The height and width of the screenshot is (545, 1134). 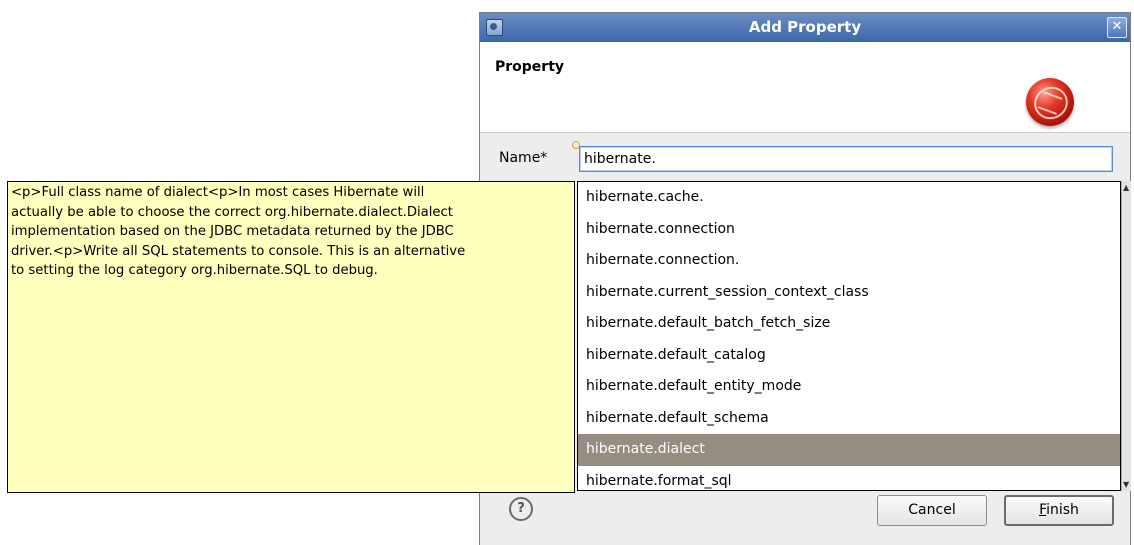 I want to click on finish-button: Finish, so click(x=1059, y=510).